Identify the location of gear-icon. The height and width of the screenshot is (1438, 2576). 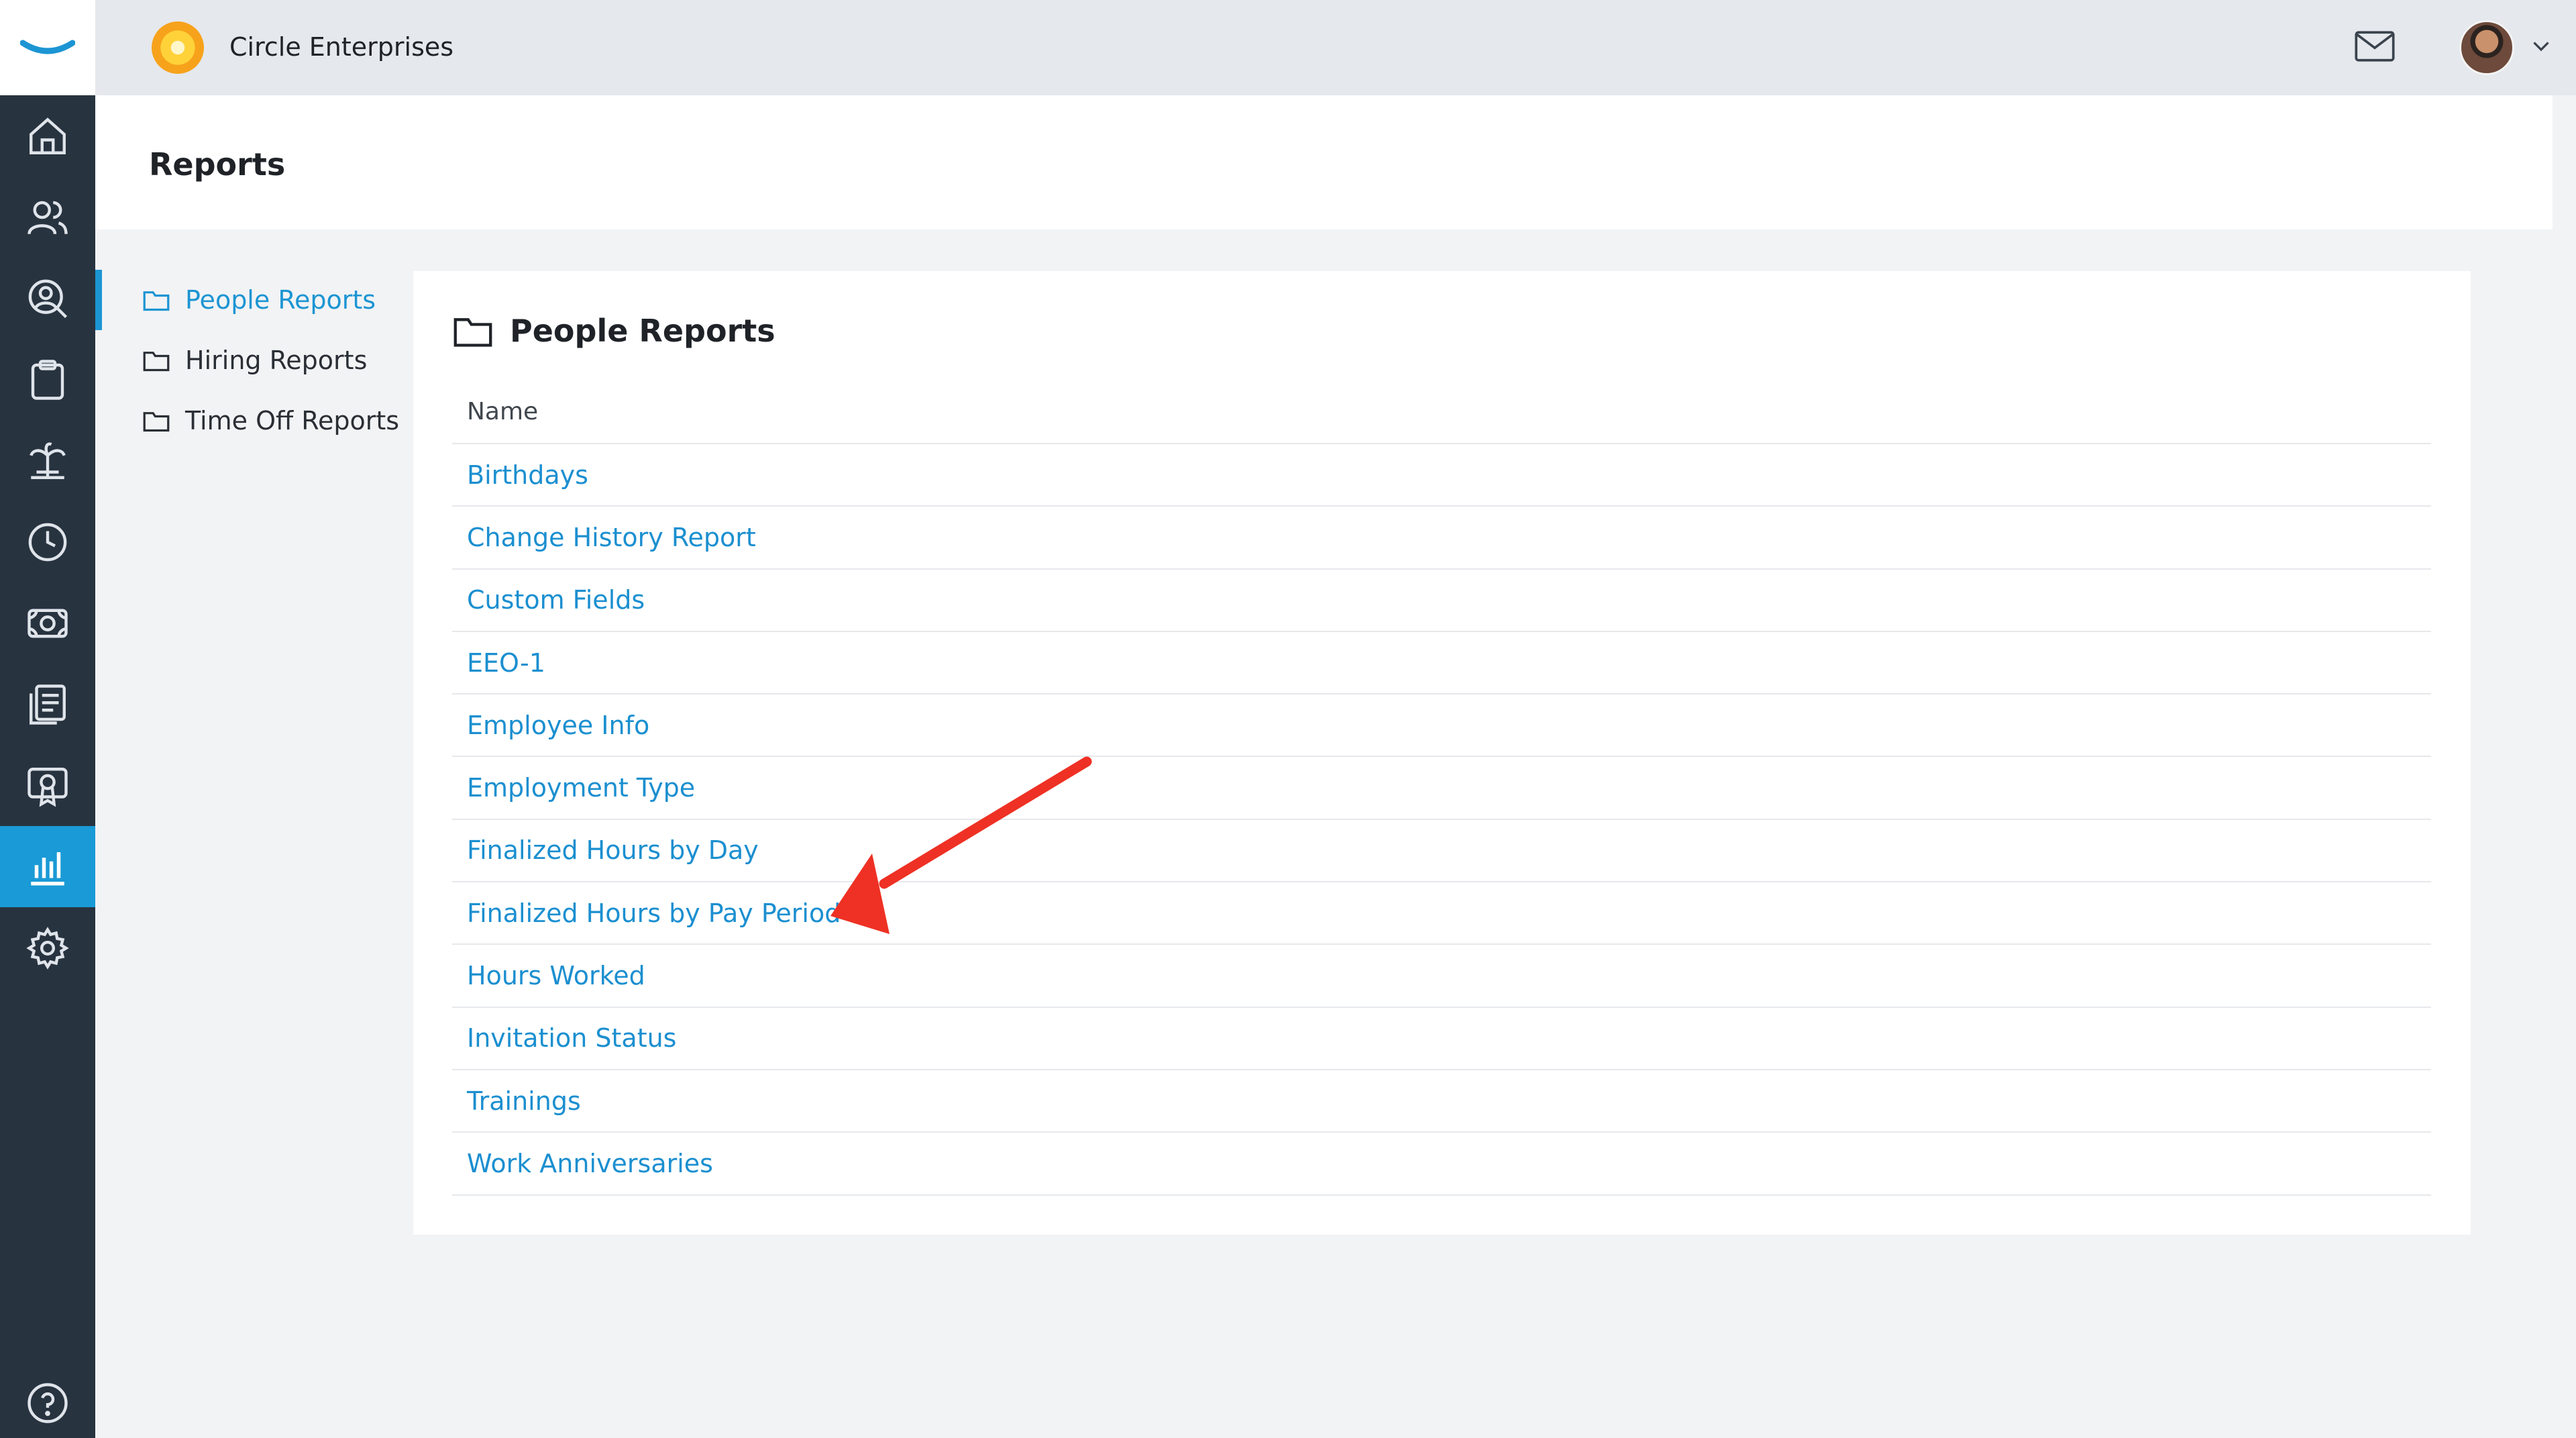
(47, 948).